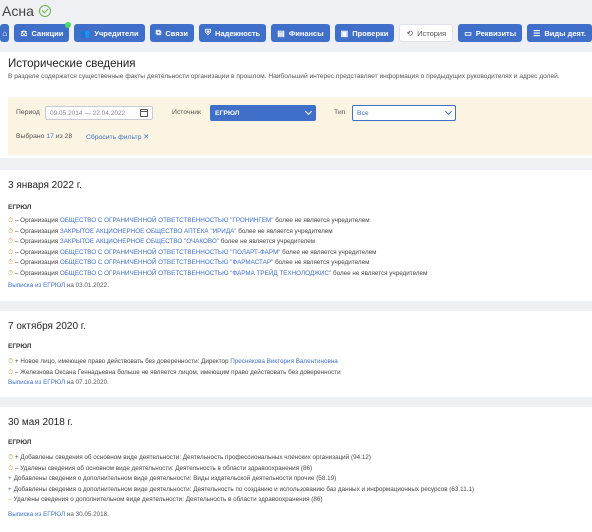 This screenshot has width=592, height=532. I want to click on card-icon: ▭, so click(468, 33).